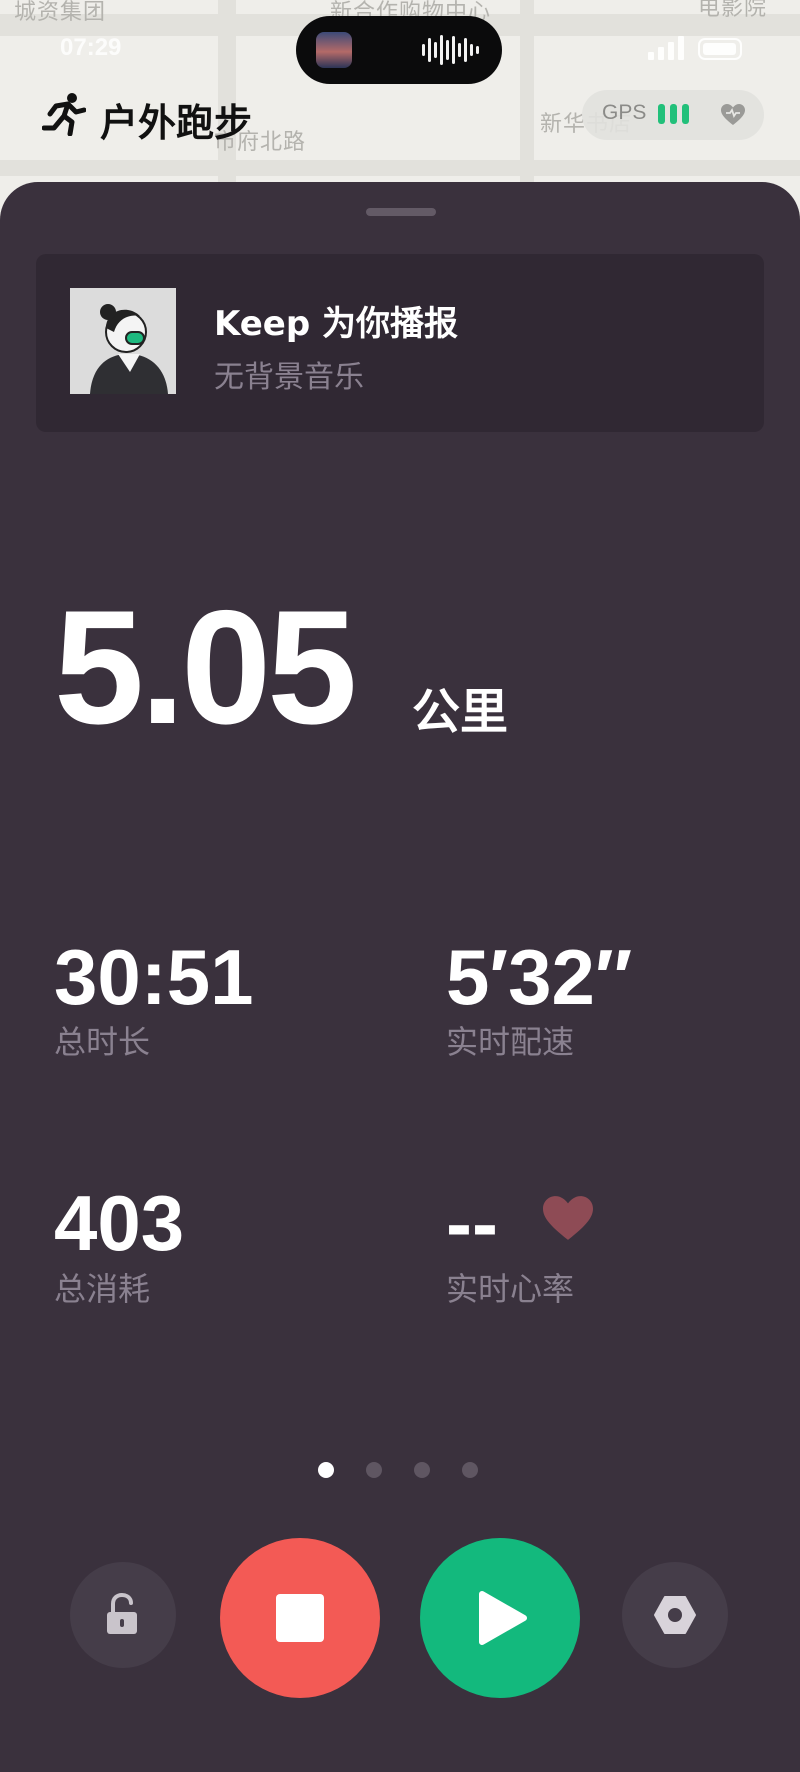  I want to click on audio-wave-icon, so click(450, 50).